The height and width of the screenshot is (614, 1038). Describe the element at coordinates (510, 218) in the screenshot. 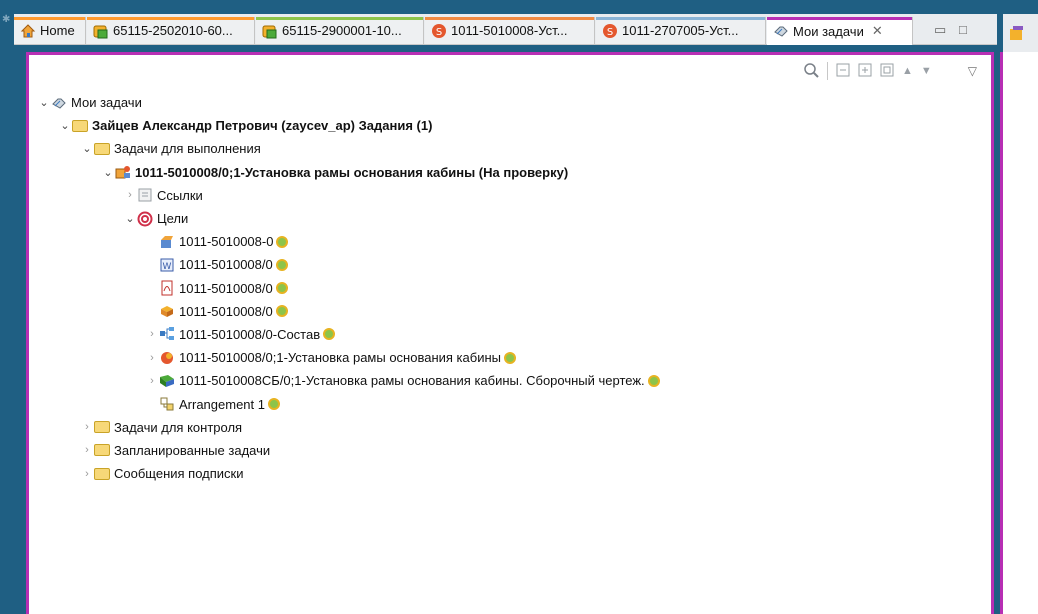

I see `tree-node-targets: ⌄ Цели` at that location.